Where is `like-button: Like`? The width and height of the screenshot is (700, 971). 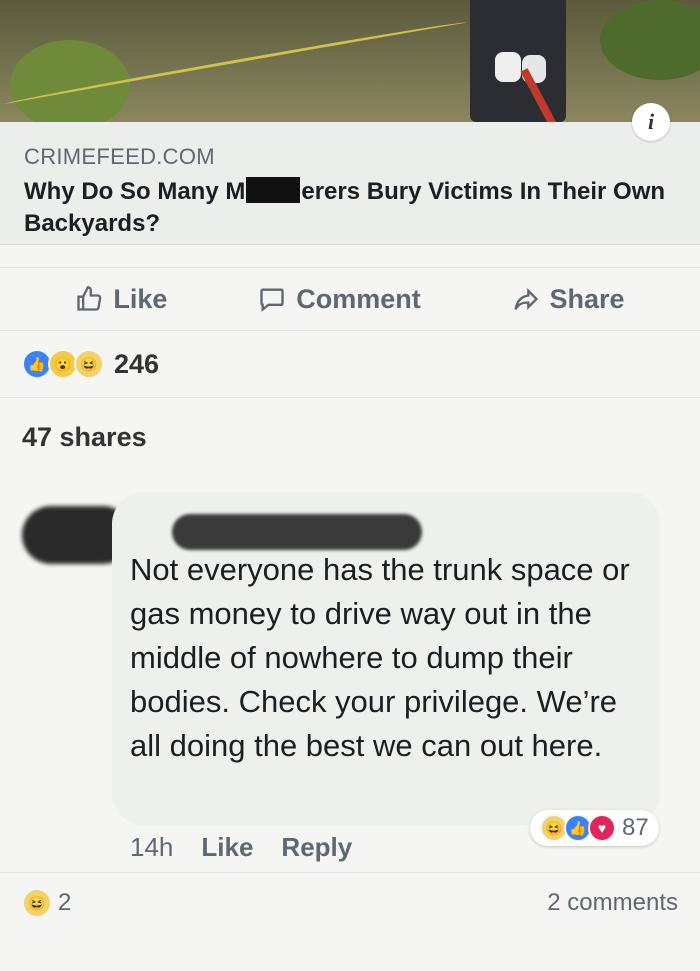 like-button: Like is located at coordinates (121, 299).